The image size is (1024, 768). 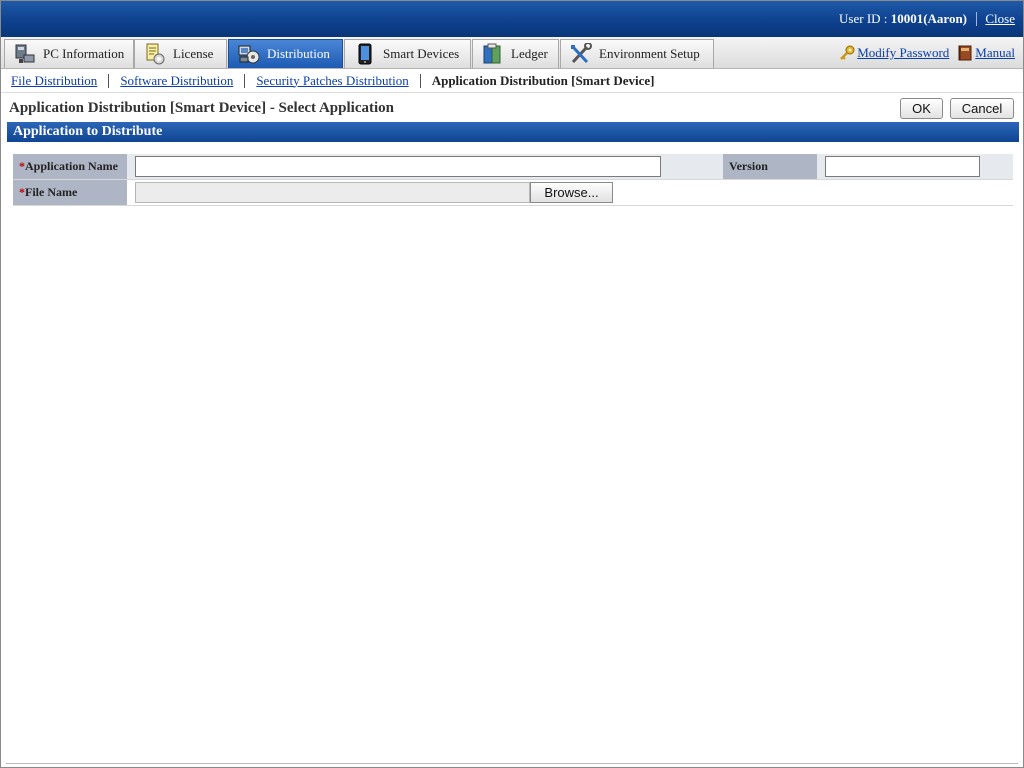 What do you see at coordinates (493, 54) in the screenshot?
I see `ledger-icon` at bounding box center [493, 54].